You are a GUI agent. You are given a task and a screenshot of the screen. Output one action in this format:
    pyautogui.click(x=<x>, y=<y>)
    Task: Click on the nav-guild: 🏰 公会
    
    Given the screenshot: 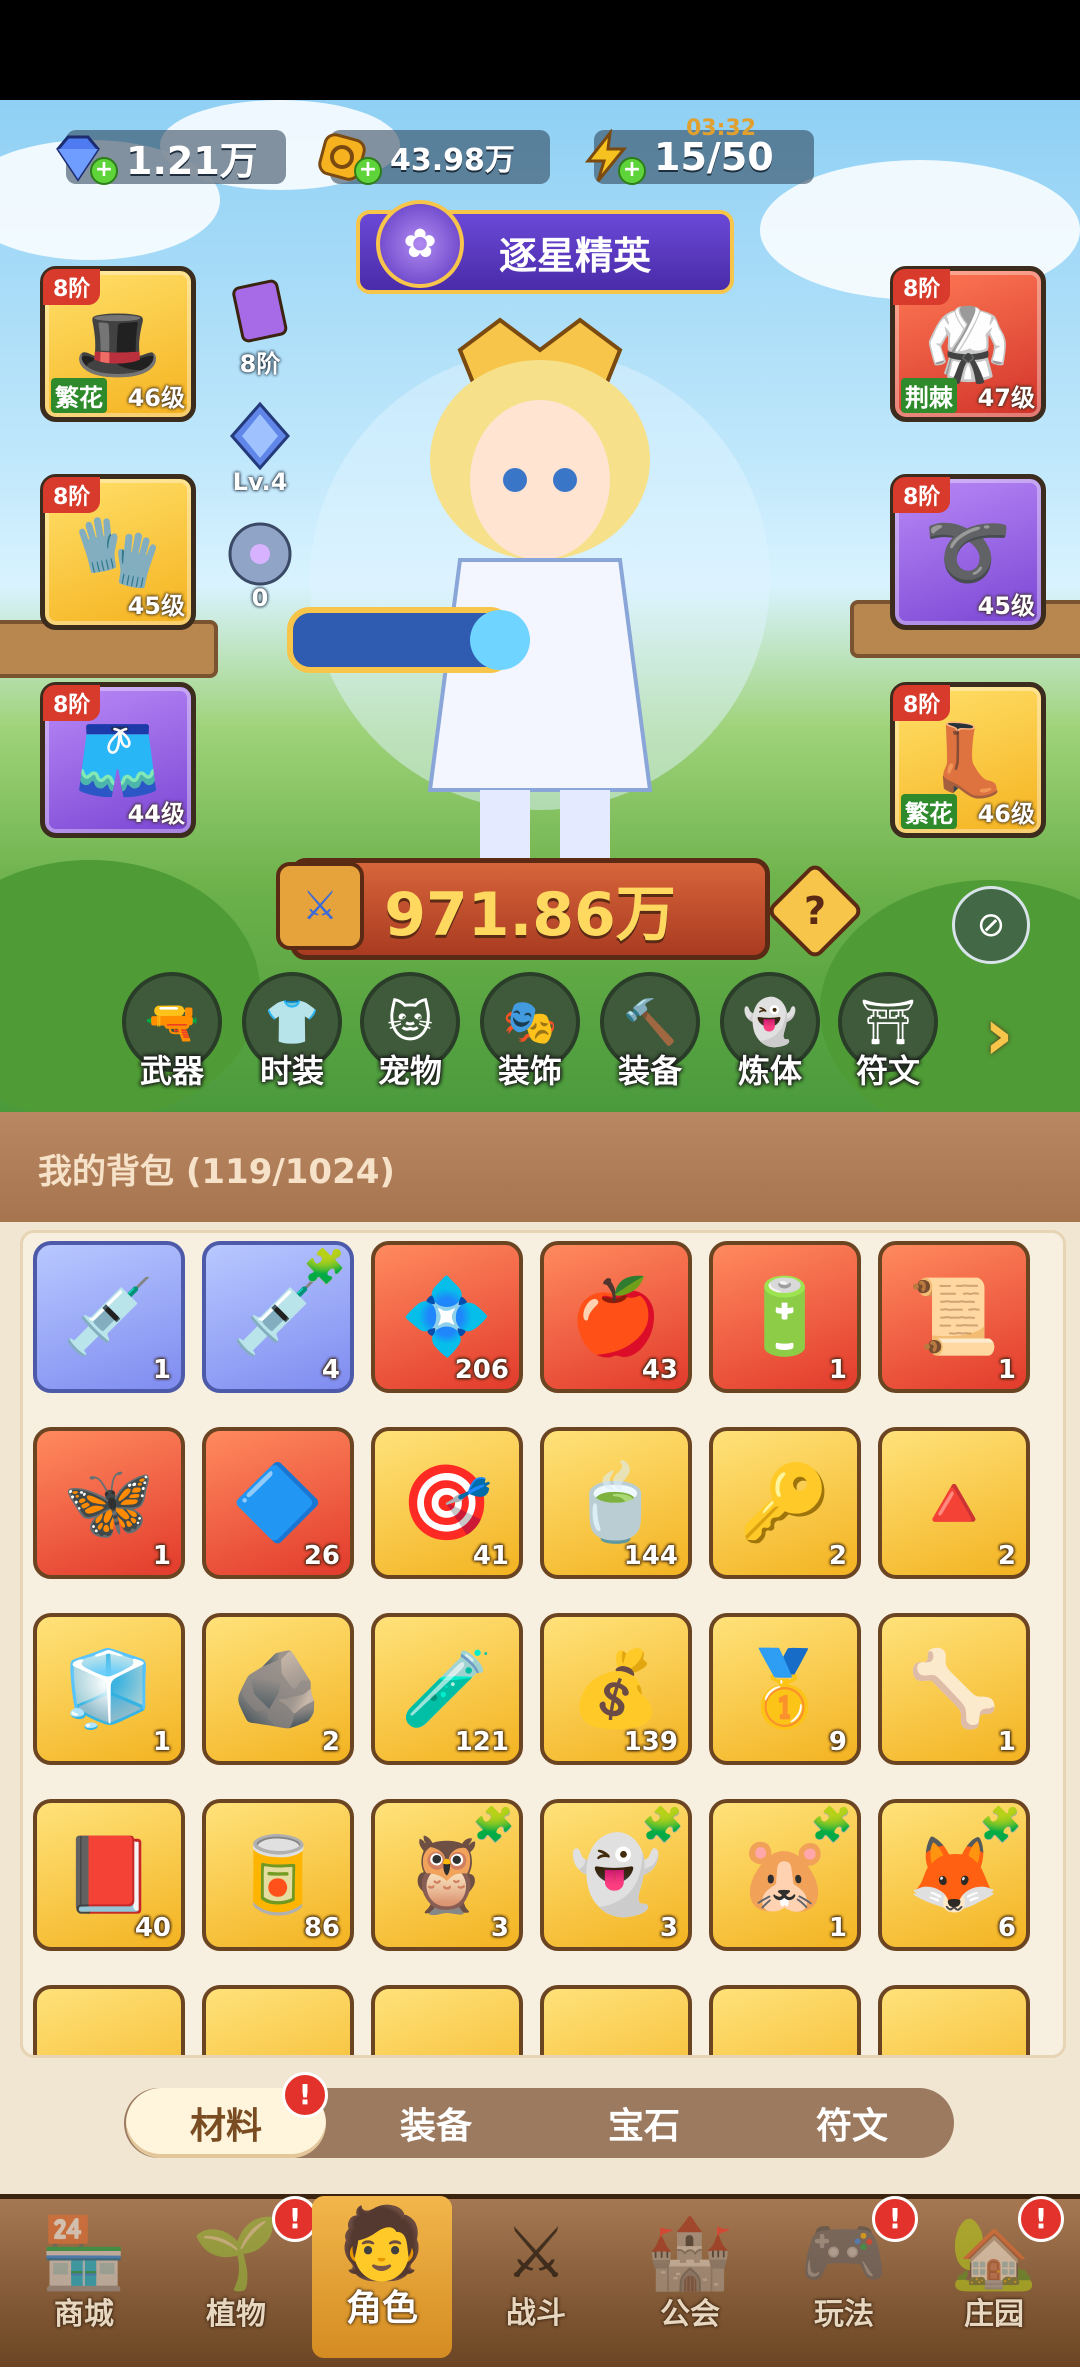 What is the action you would take?
    pyautogui.click(x=690, y=2281)
    